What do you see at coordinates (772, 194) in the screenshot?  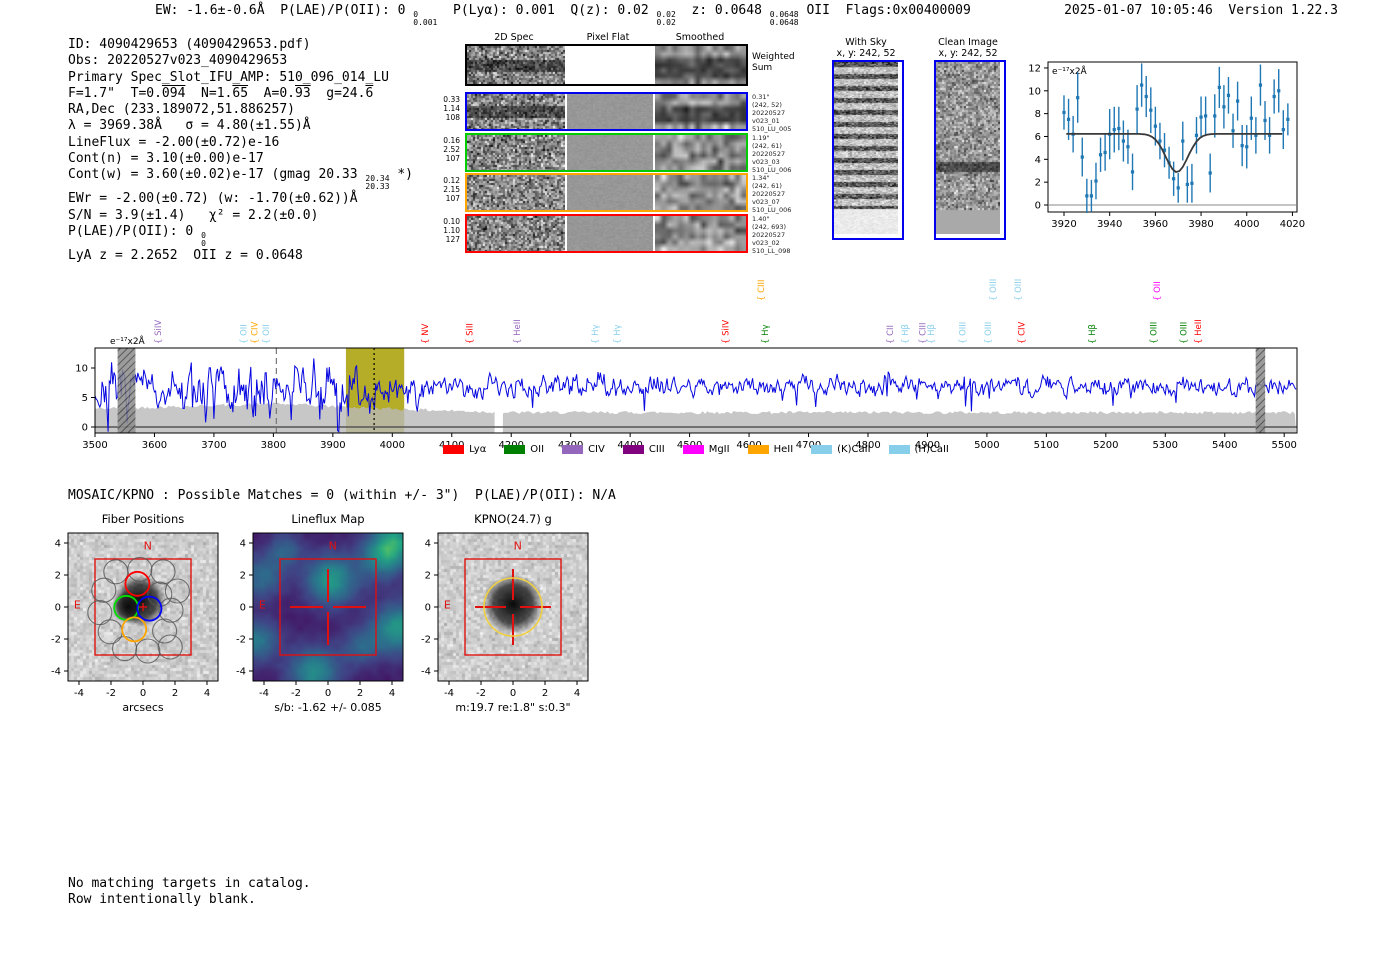 I see `spec2d-row-right-meta: 1.34" (242, 61) 20220527 v023_07 510_LU_006` at bounding box center [772, 194].